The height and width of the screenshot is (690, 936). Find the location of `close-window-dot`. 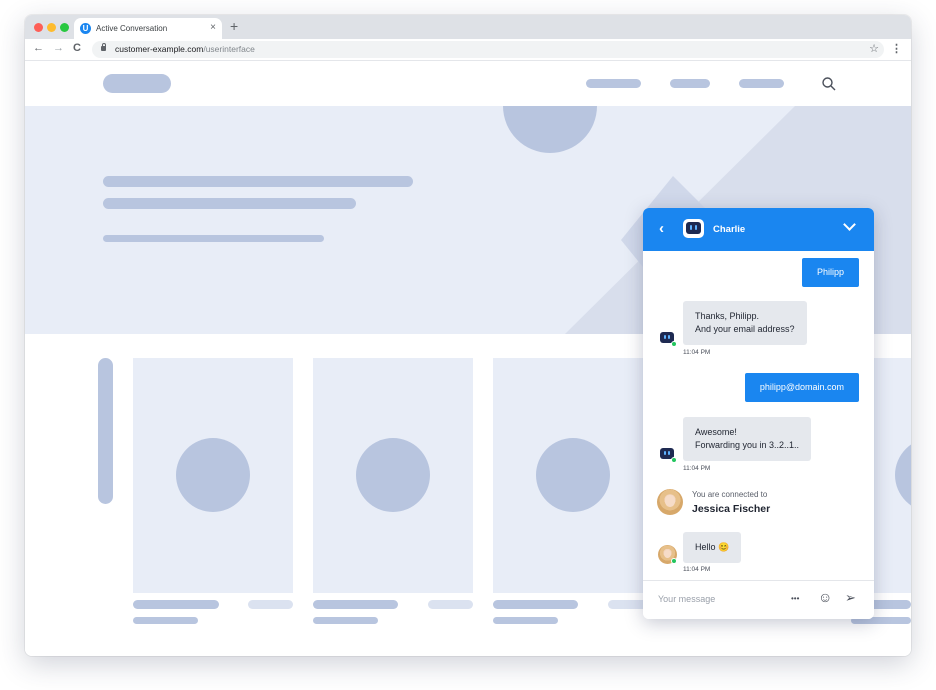

close-window-dot is located at coordinates (38, 27).